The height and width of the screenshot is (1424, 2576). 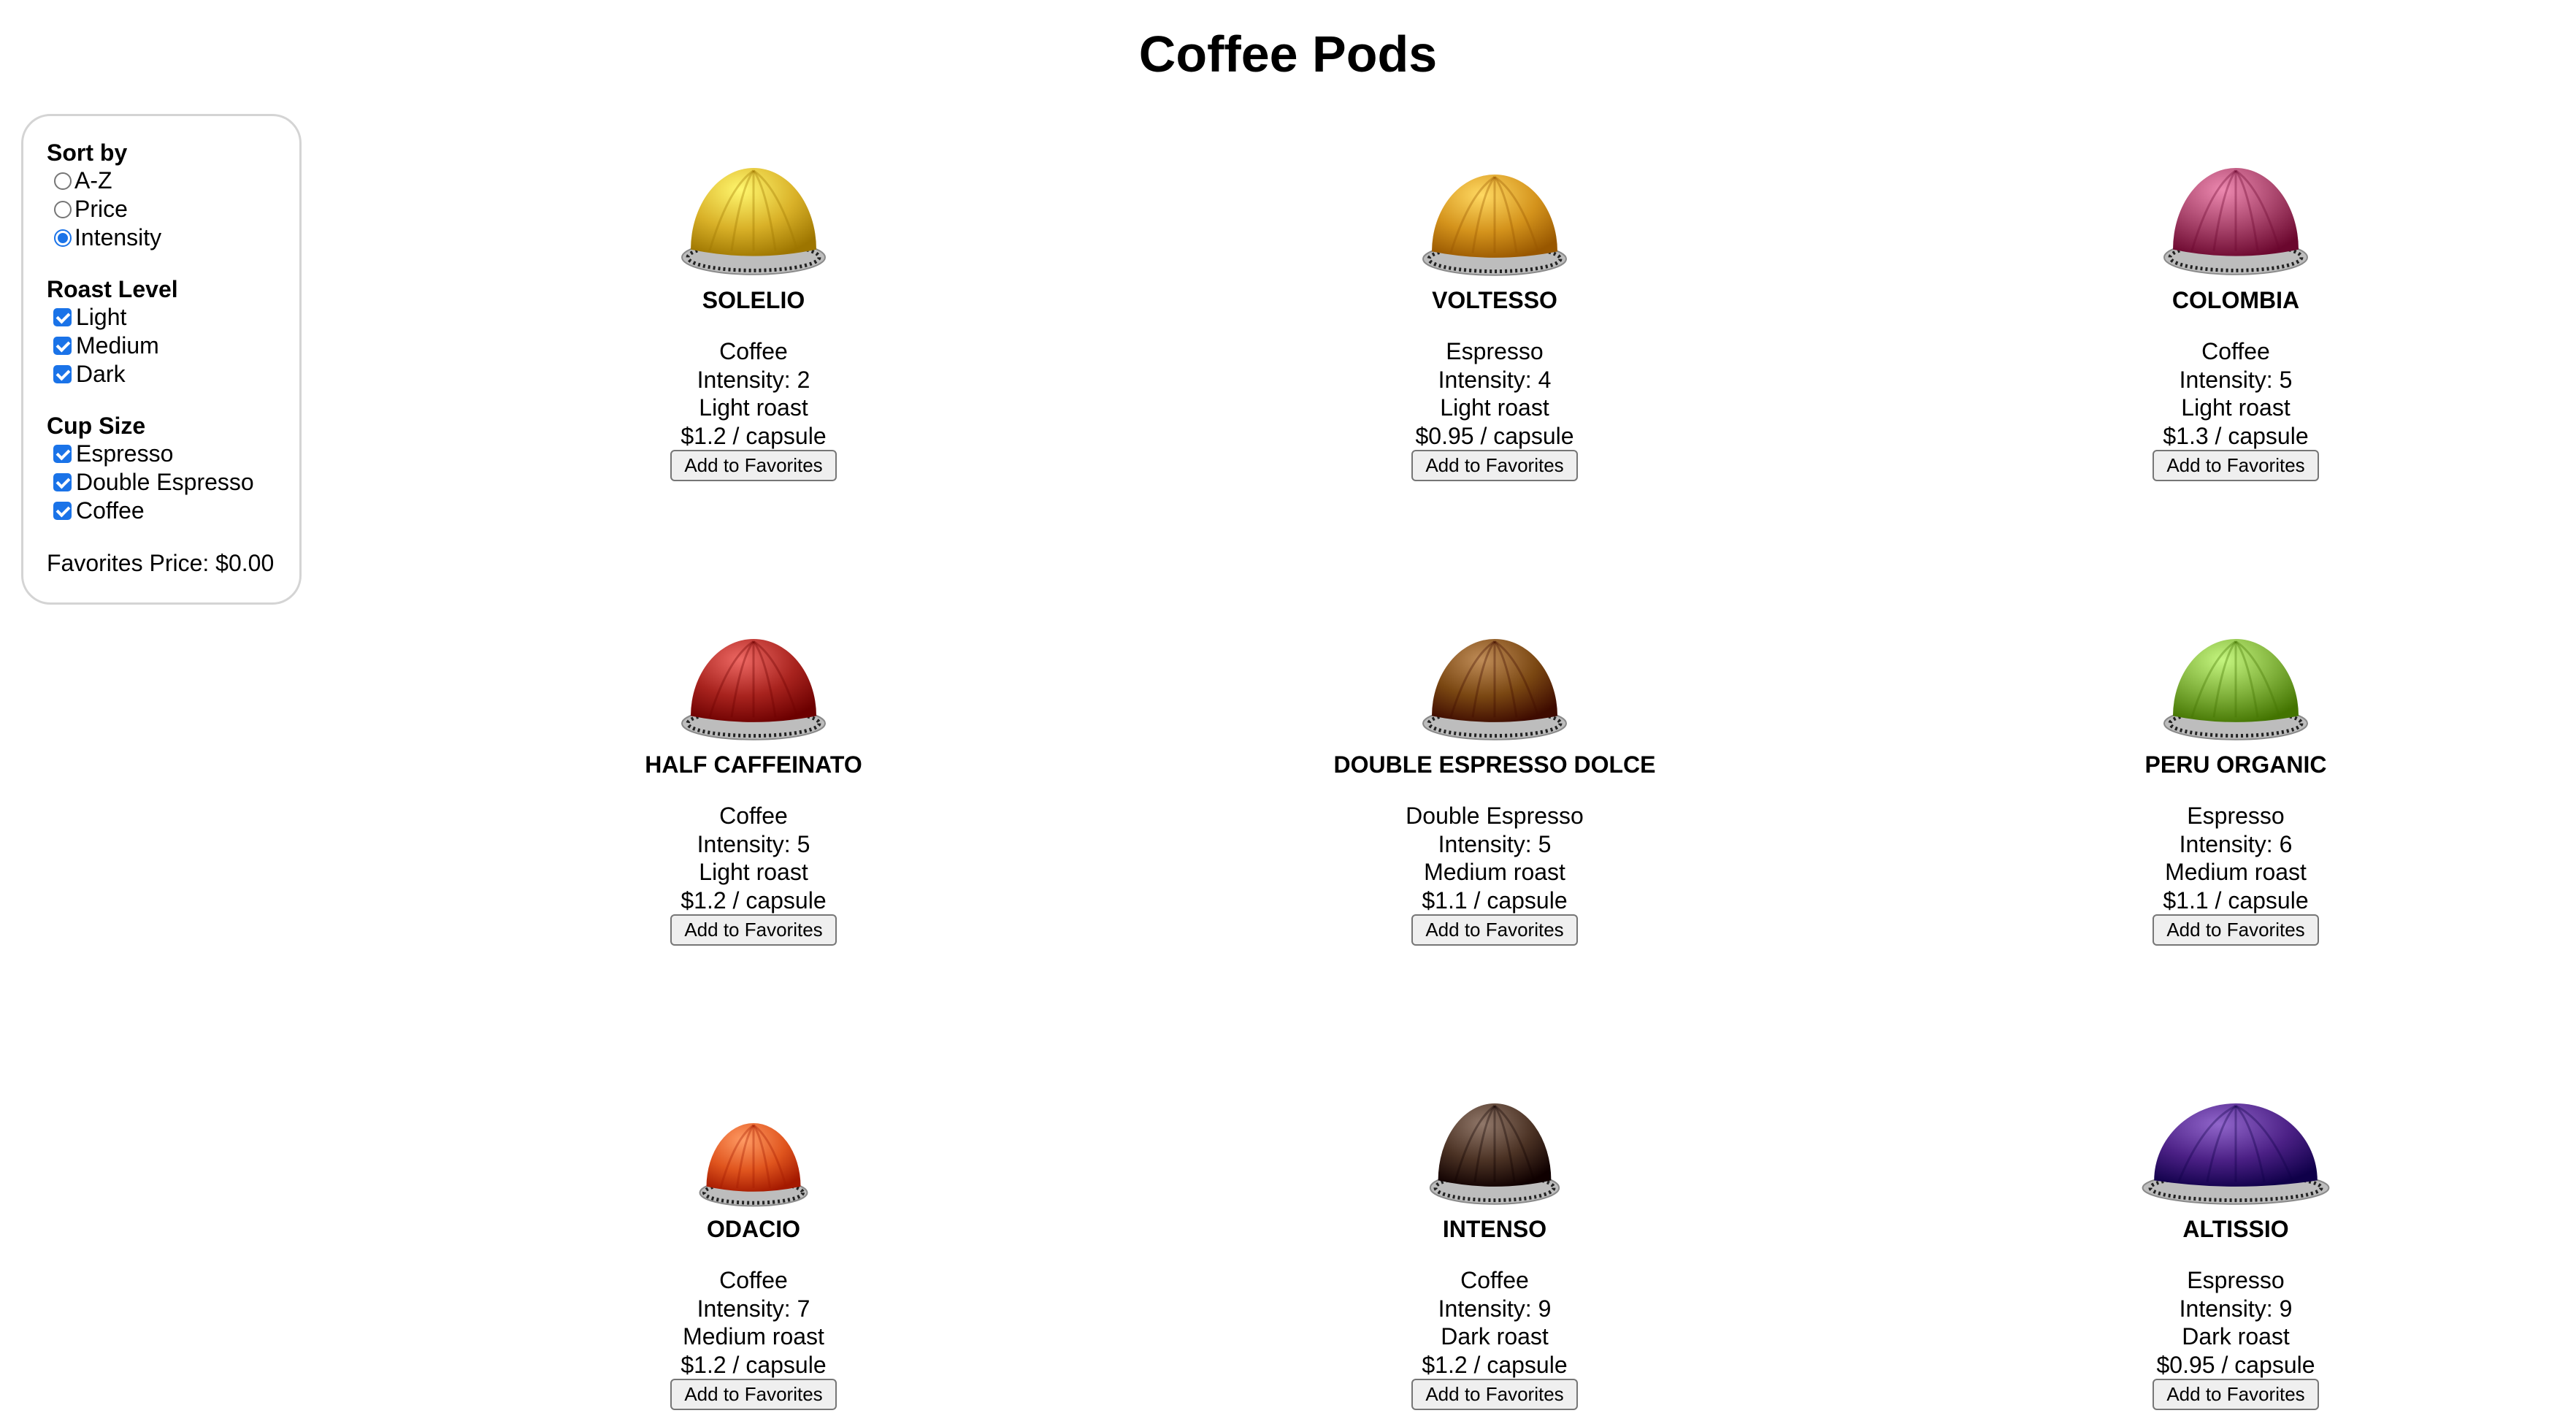 What do you see at coordinates (1494, 1229) in the screenshot?
I see `product-name: INTENSO` at bounding box center [1494, 1229].